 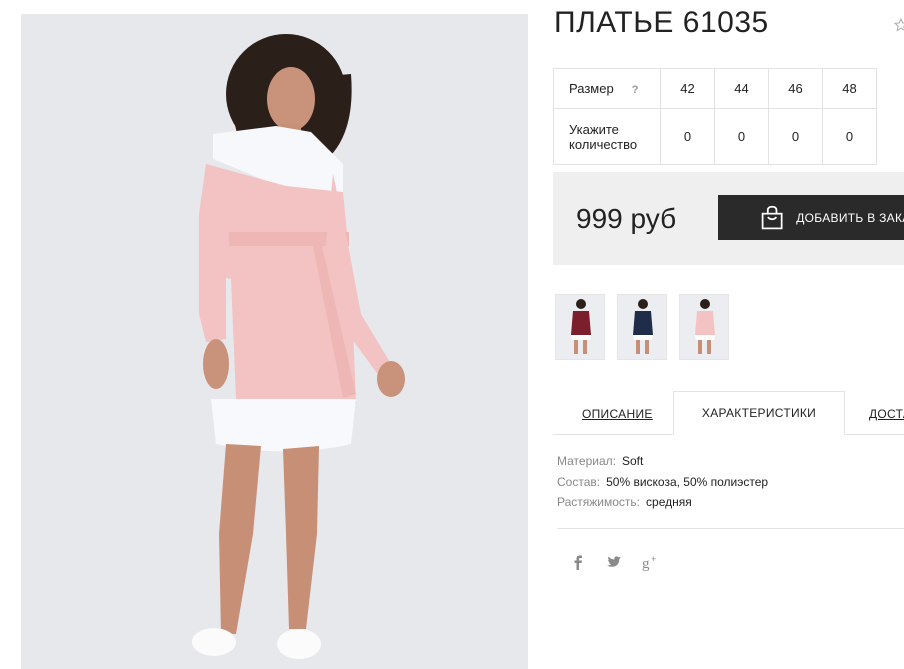 I want to click on price-box: 999 руб ДОБАВИТЬ В ЗАКАЗ, so click(x=728, y=218).